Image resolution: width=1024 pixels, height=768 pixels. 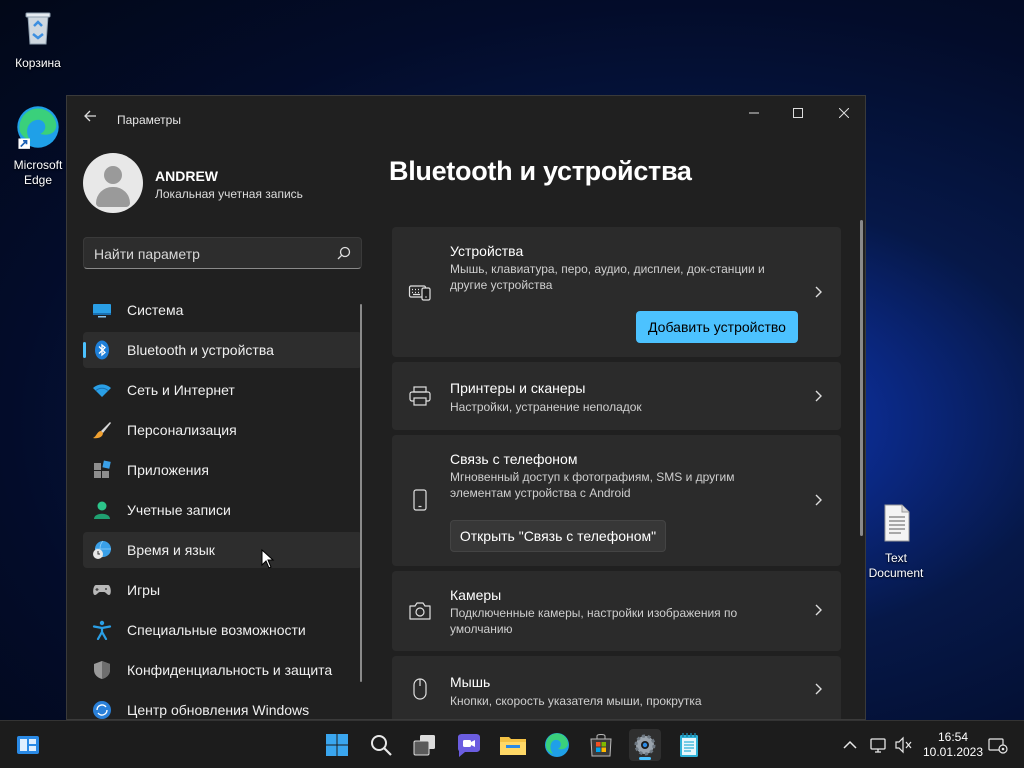 I want to click on update-icon, so click(x=102, y=710).